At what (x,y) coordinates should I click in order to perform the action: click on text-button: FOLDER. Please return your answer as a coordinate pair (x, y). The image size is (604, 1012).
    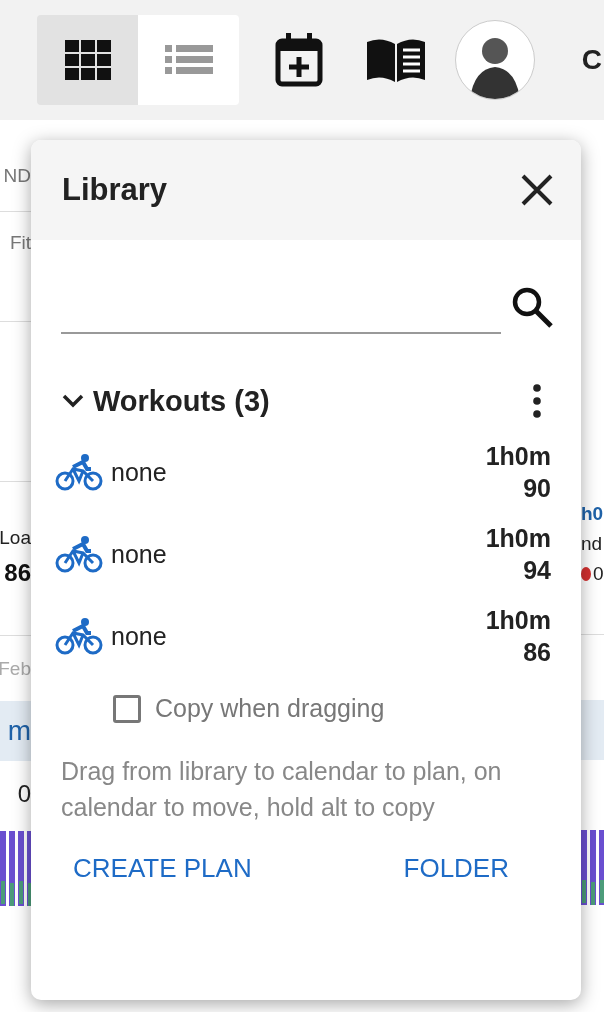
    Looking at the image, I should click on (456, 868).